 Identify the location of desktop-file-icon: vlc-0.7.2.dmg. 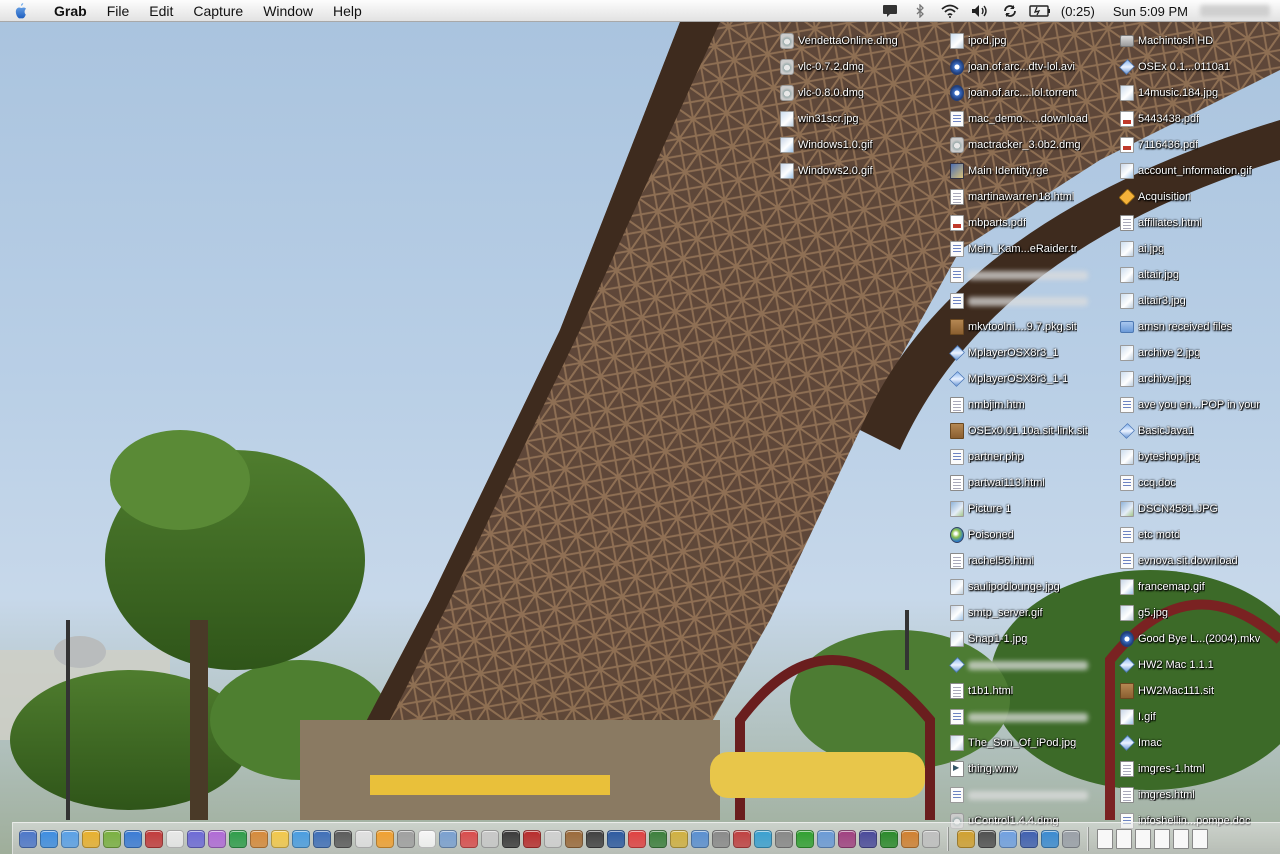
(860, 67).